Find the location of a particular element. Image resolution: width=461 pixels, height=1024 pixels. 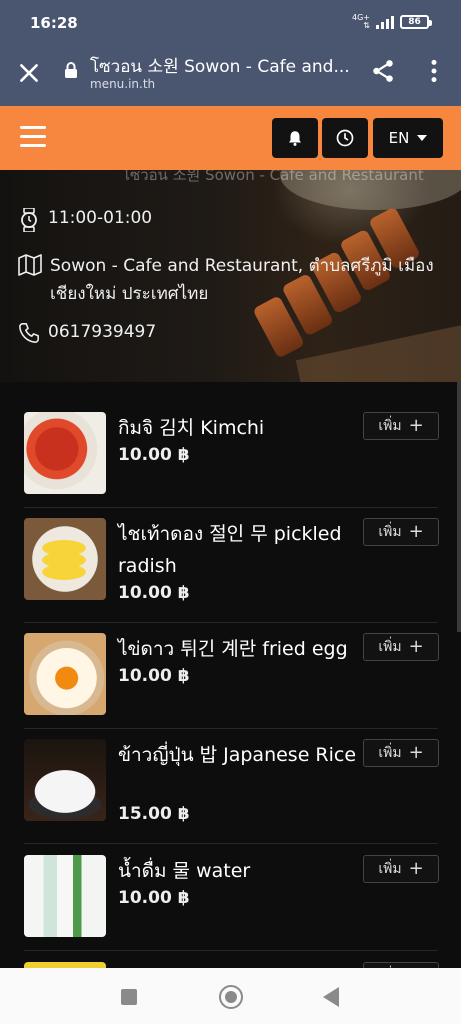

url-domain: menu.in.th is located at coordinates (122, 84).